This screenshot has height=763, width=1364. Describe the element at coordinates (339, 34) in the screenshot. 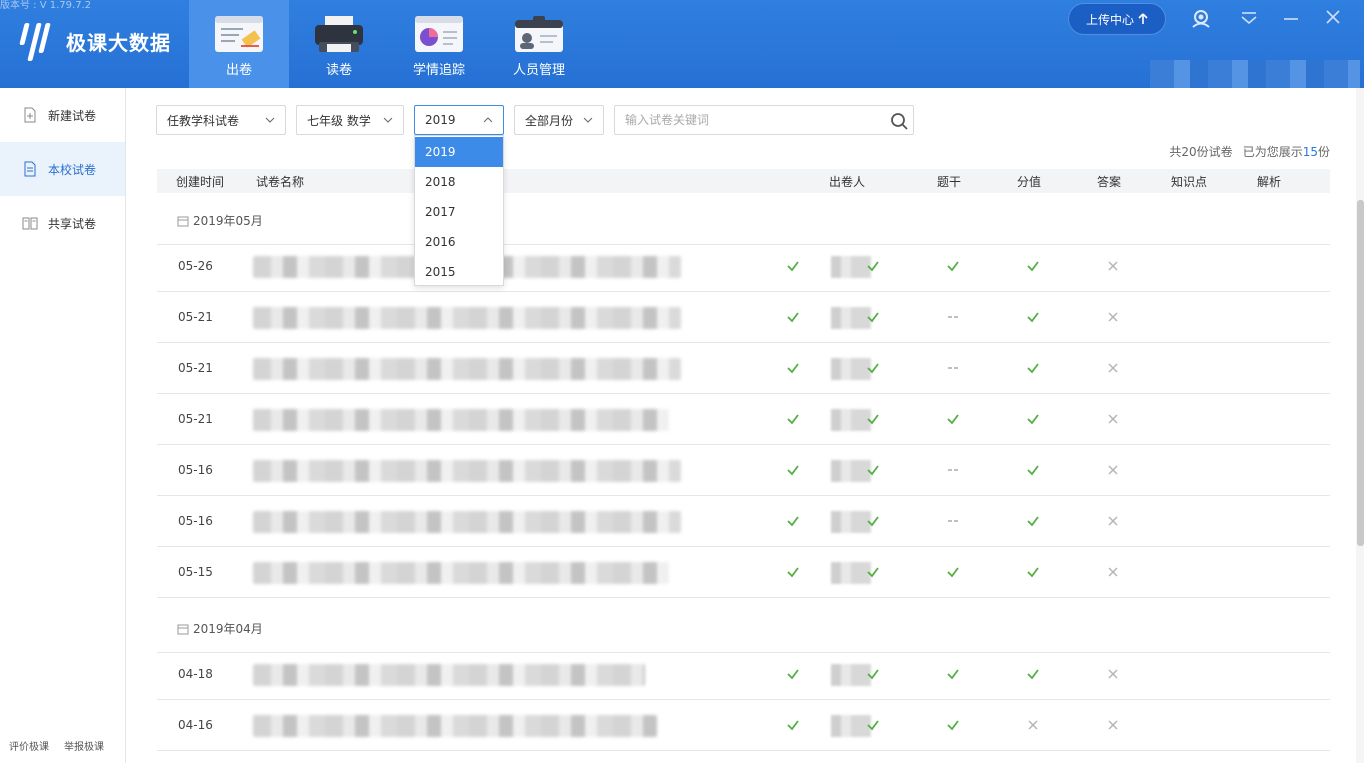

I see `printer-icon` at that location.